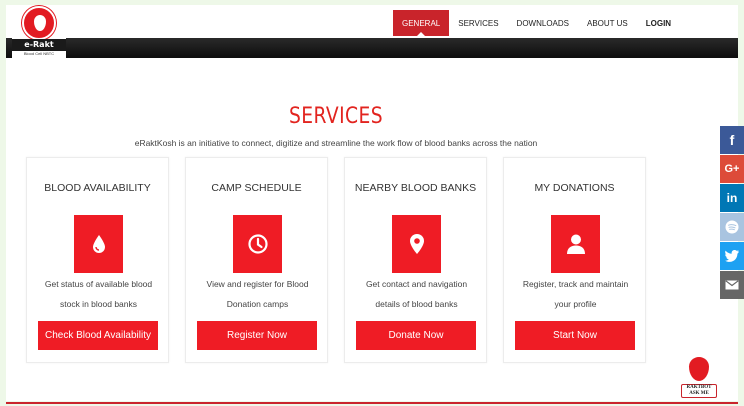 This screenshot has width=744, height=406. Describe the element at coordinates (543, 23) in the screenshot. I see `nav-downloads: DOWNLOADS` at that location.